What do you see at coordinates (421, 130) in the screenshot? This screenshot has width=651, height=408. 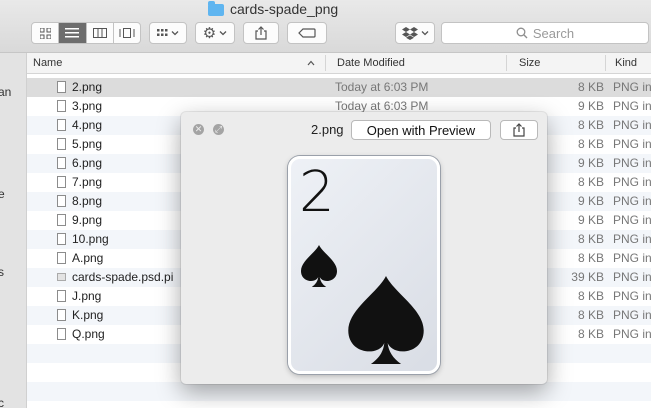 I see `open-with-preview-button: Open with Preview` at bounding box center [421, 130].